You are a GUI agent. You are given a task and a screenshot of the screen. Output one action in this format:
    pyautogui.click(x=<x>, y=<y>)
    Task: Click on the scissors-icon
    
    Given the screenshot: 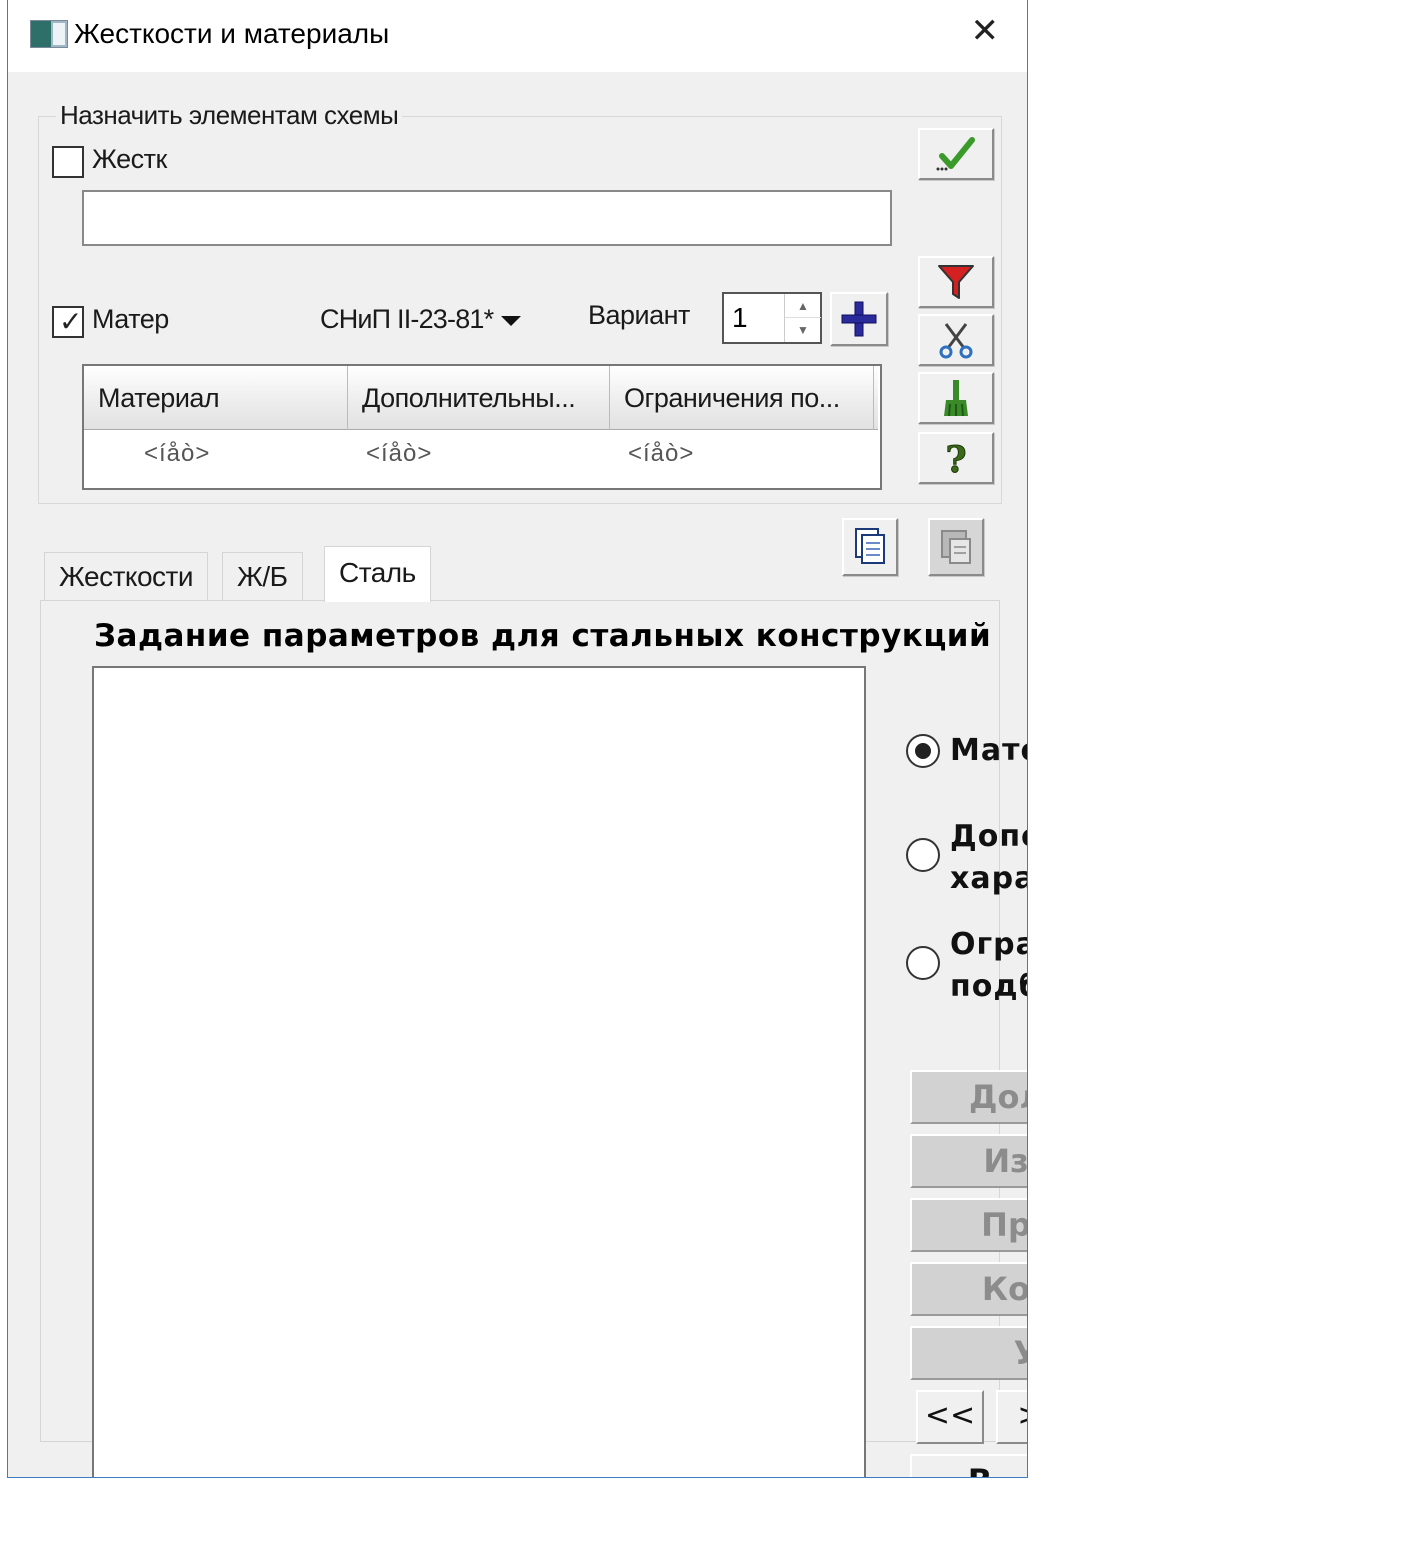 What is the action you would take?
    pyautogui.click(x=956, y=341)
    